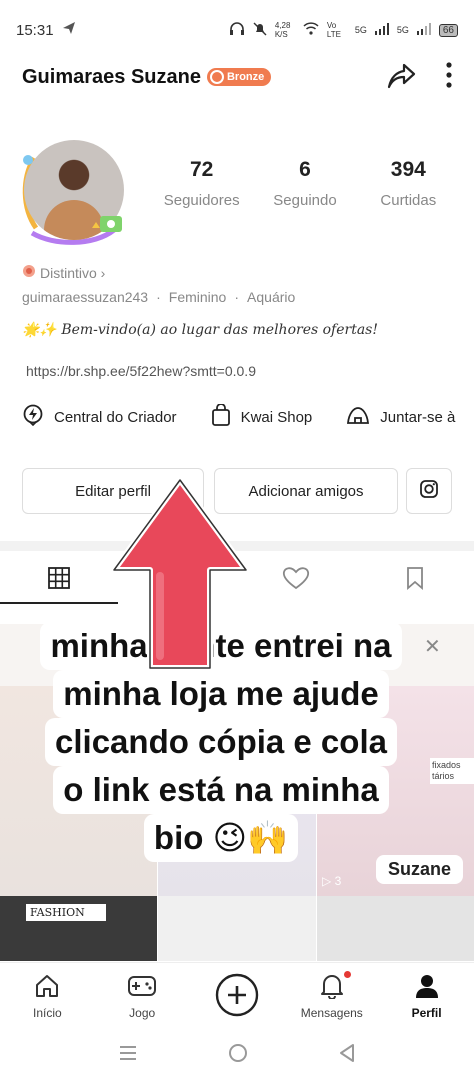 The height and width of the screenshot is (1080, 474). I want to click on quick-link-creator: Central do Criador, so click(99, 417).